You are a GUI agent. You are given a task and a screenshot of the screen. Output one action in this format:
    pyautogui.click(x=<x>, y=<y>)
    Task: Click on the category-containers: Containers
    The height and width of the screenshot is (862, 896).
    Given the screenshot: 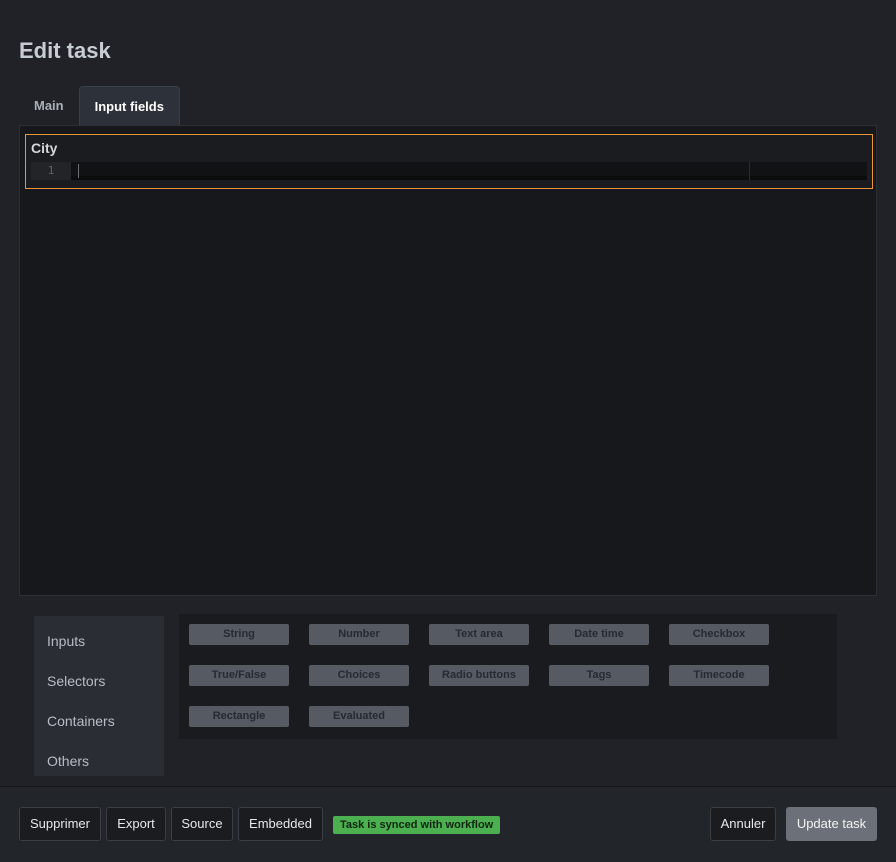 What is the action you would take?
    pyautogui.click(x=81, y=721)
    